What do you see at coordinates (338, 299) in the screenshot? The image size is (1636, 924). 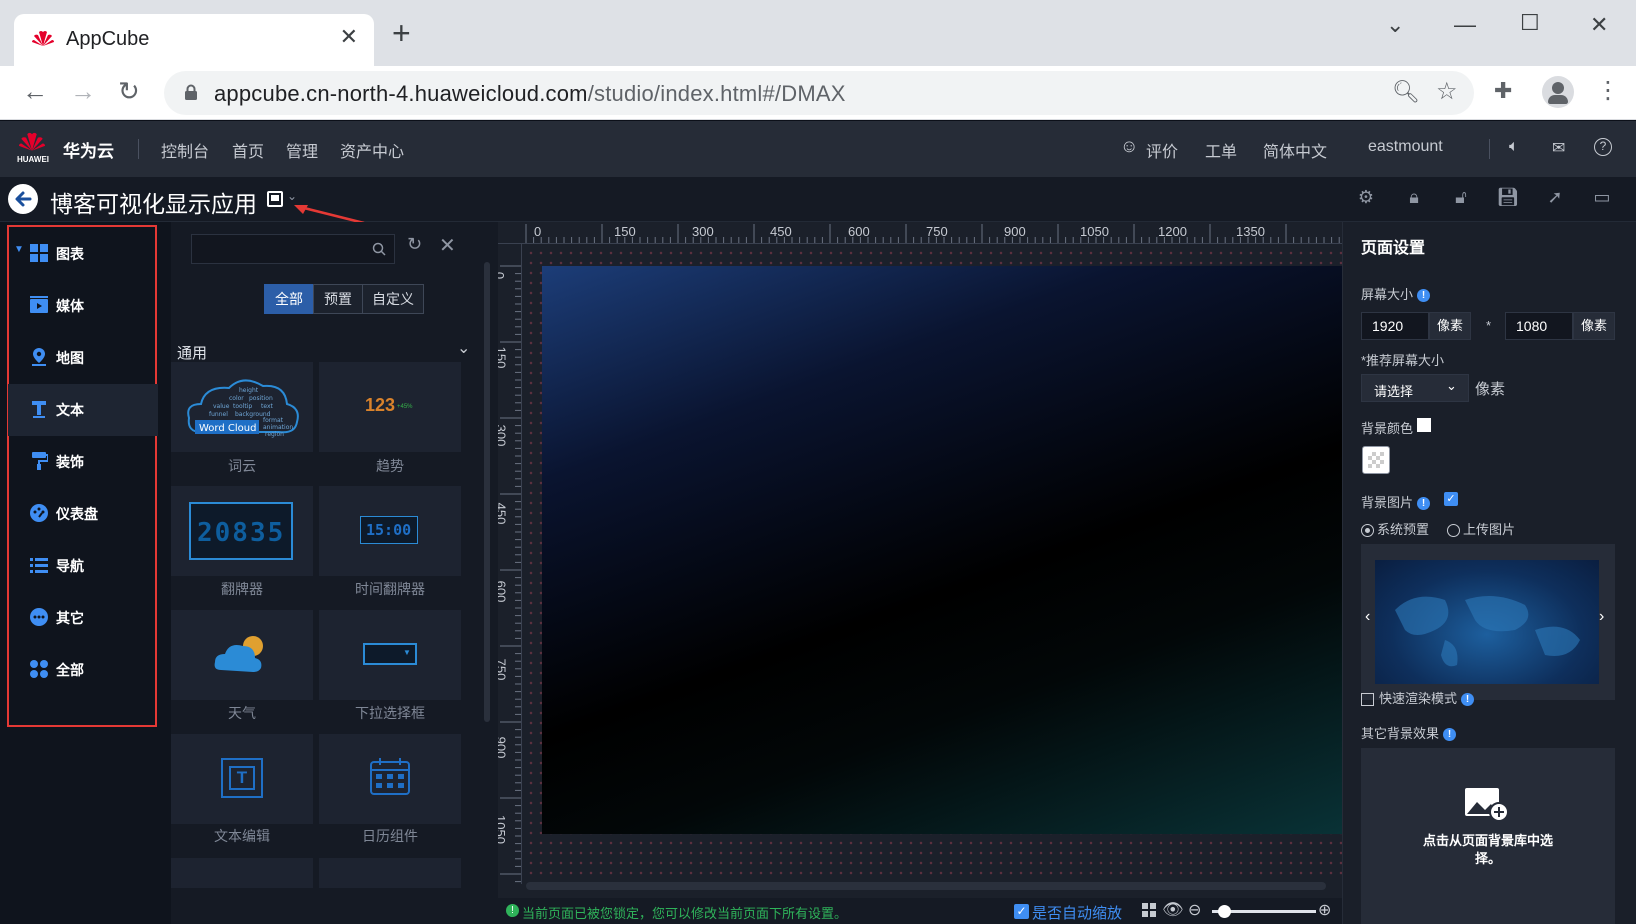 I see `filter-preset-button: 预置` at bounding box center [338, 299].